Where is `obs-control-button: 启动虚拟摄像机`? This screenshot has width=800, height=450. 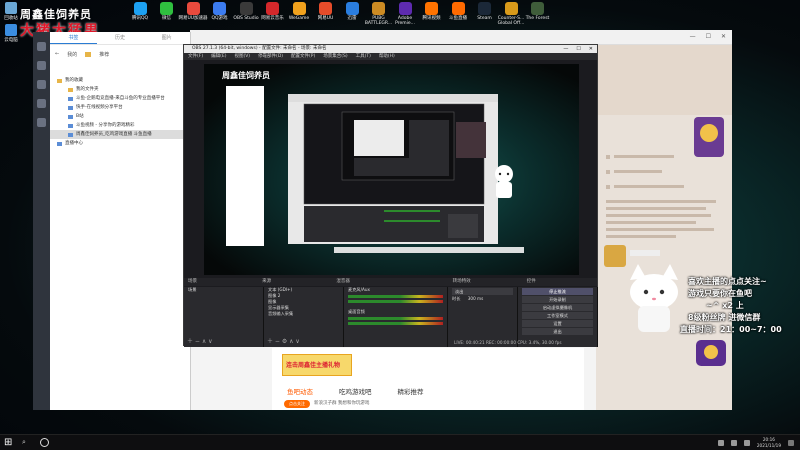 obs-control-button: 启动虚拟摄像机 is located at coordinates (557, 307).